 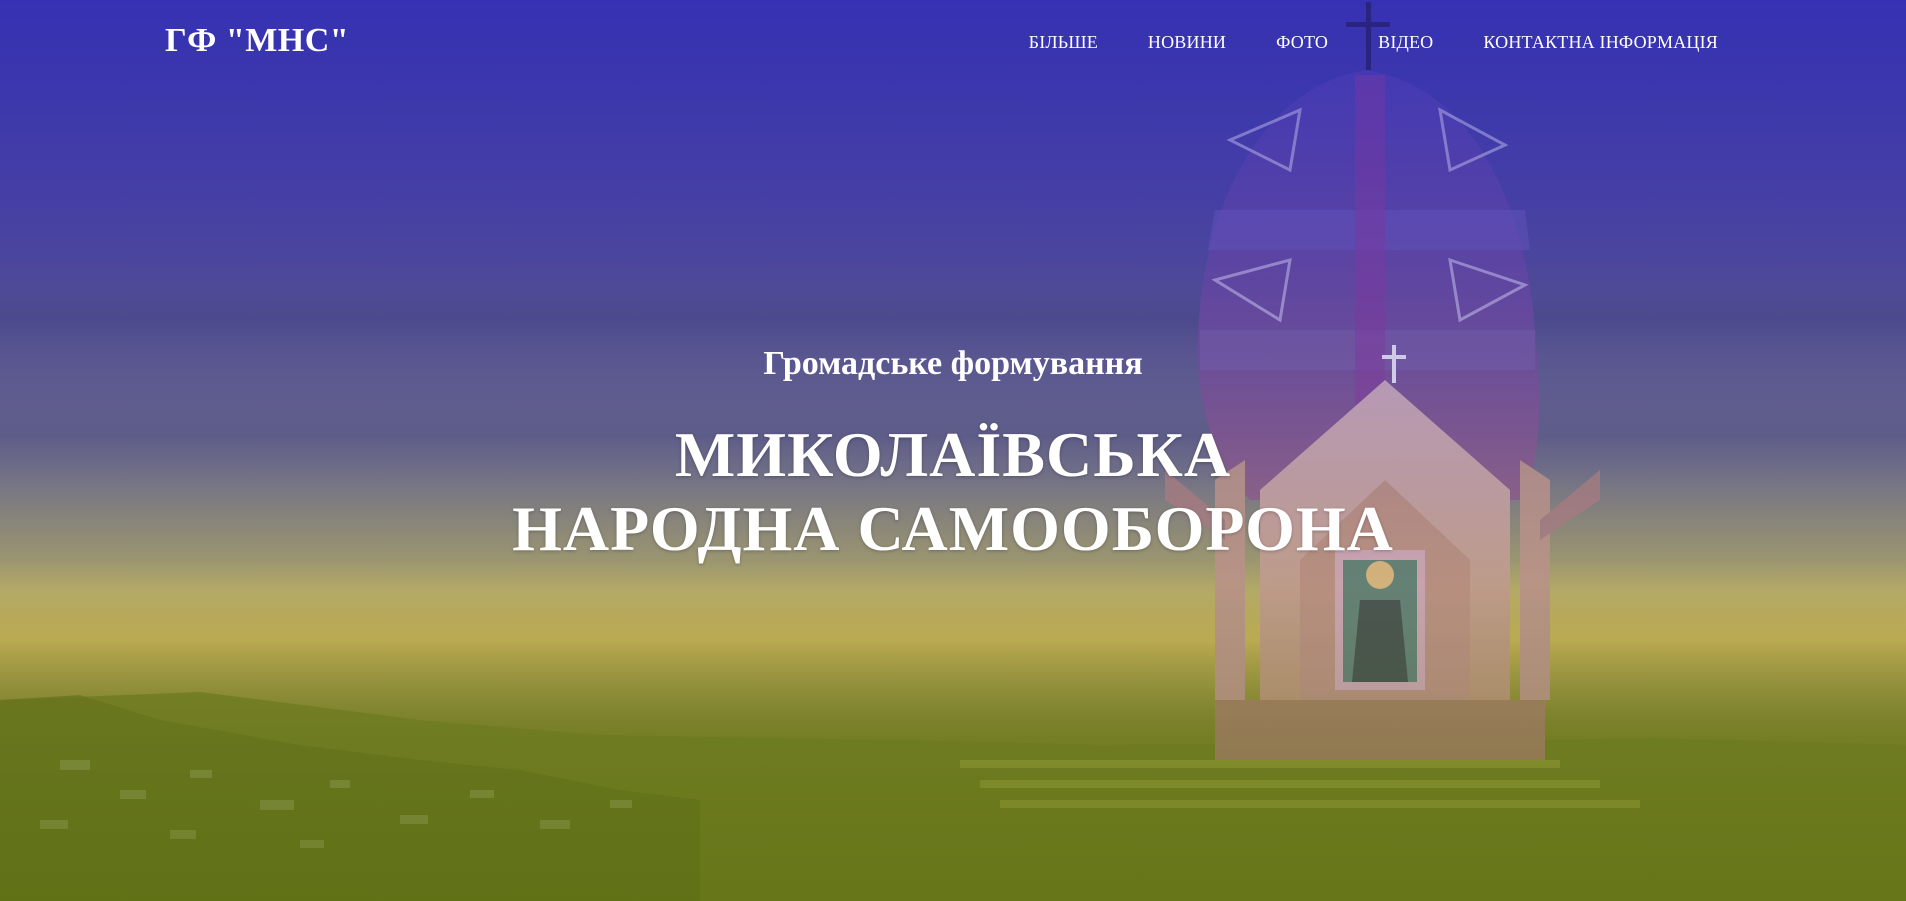 I want to click on nav-link-news: НОВИНИ, so click(x=1187, y=42).